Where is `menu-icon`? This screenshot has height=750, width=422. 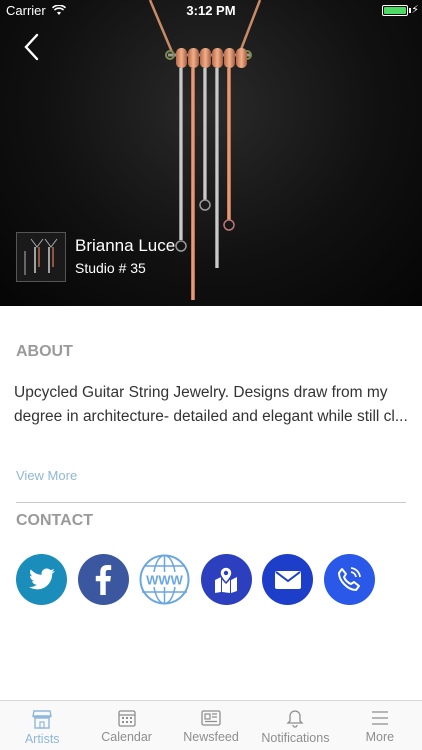
menu-icon is located at coordinates (379, 718).